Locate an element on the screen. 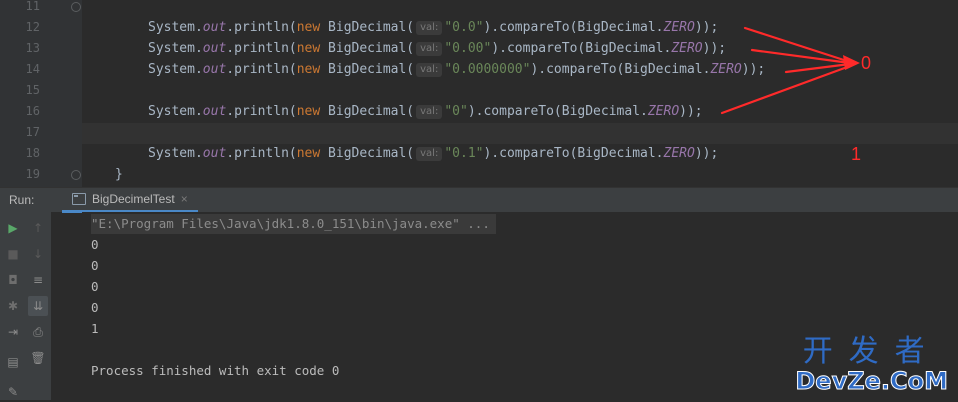 This screenshot has height=402, width=958. run-label: Run: is located at coordinates (22, 200).